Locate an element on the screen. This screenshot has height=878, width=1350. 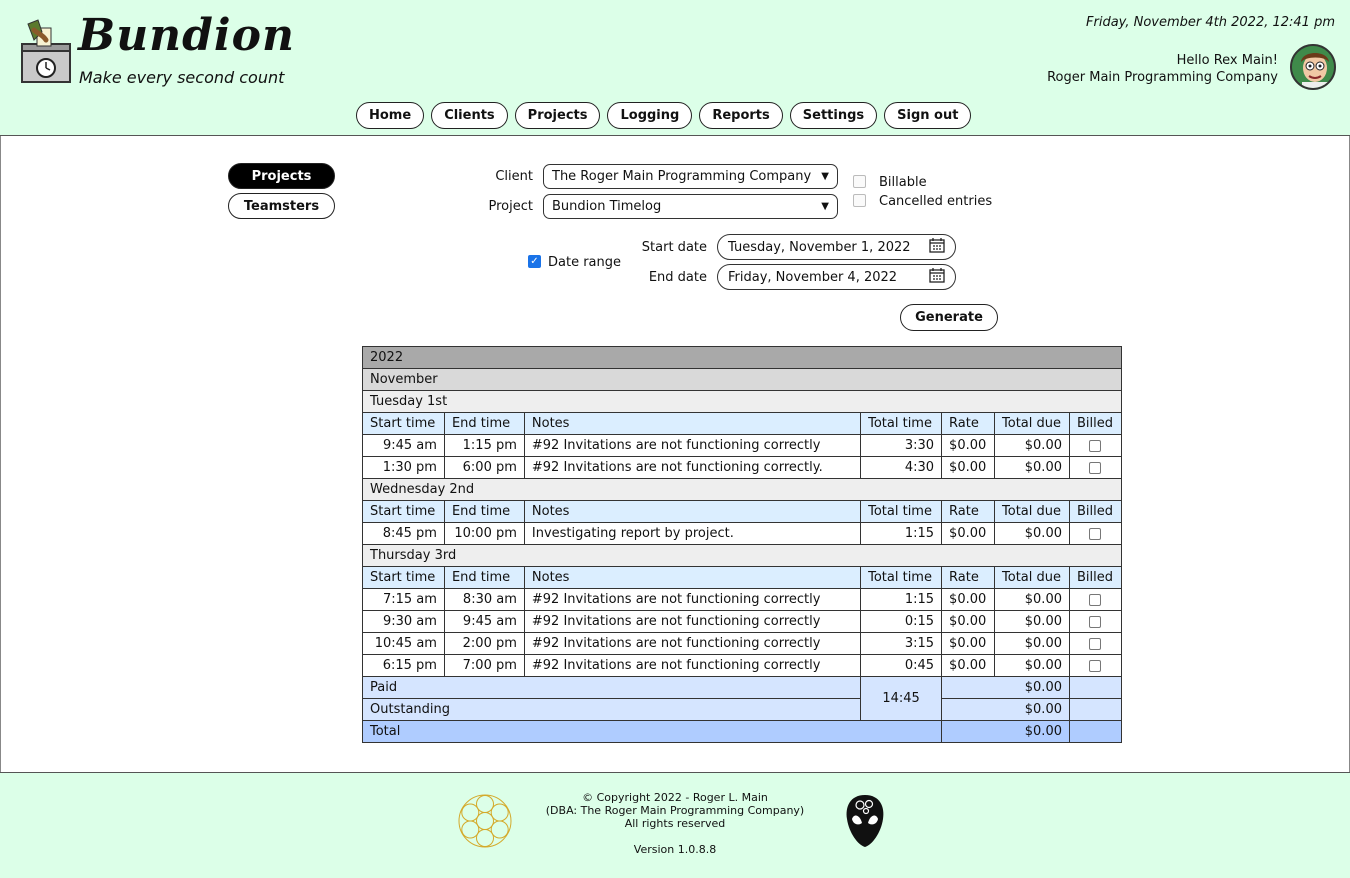
end-date-label: End date is located at coordinates (677, 277).